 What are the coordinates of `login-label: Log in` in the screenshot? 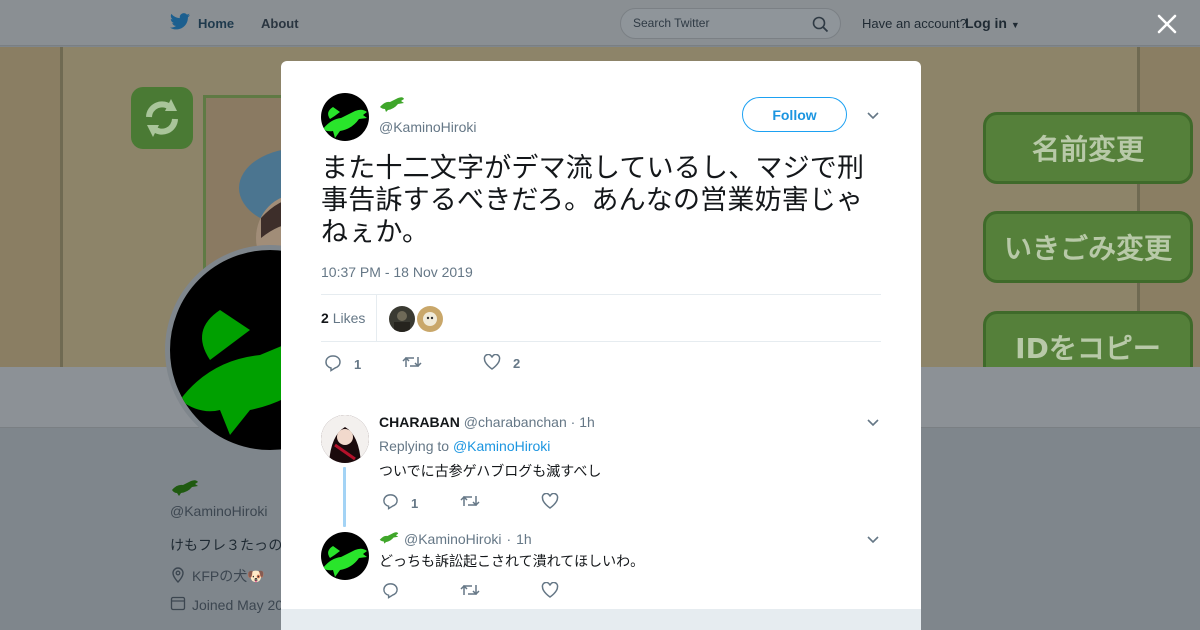 It's located at (986, 23).